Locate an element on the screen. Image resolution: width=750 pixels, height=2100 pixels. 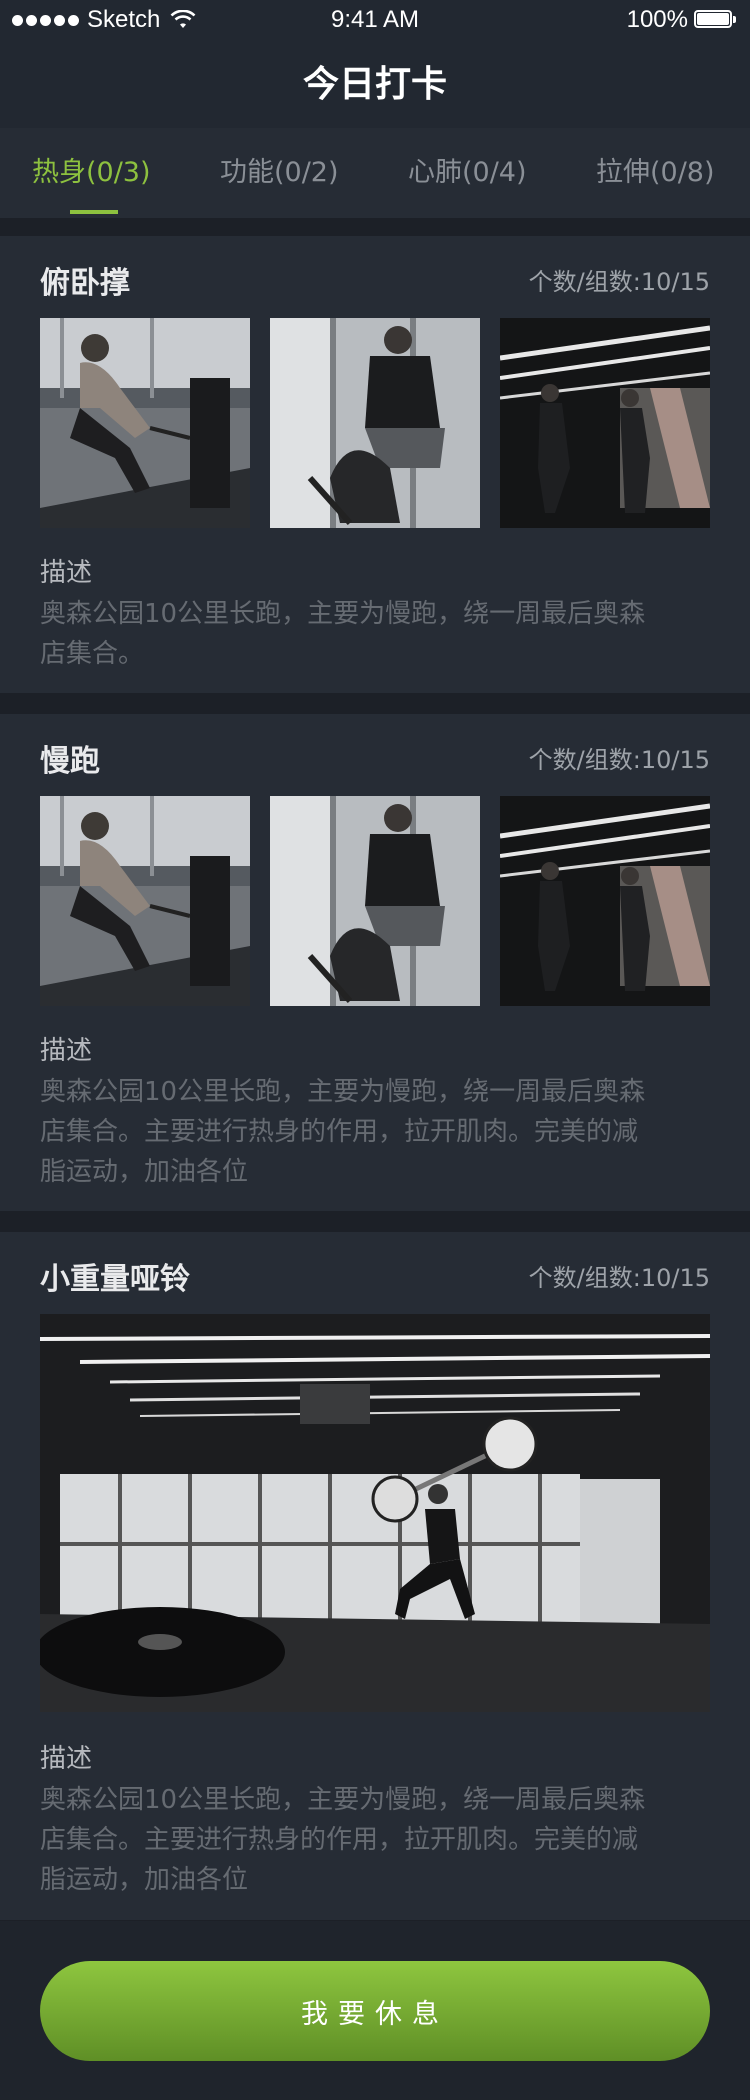
description-line: 店集合。 is located at coordinates (92, 654).